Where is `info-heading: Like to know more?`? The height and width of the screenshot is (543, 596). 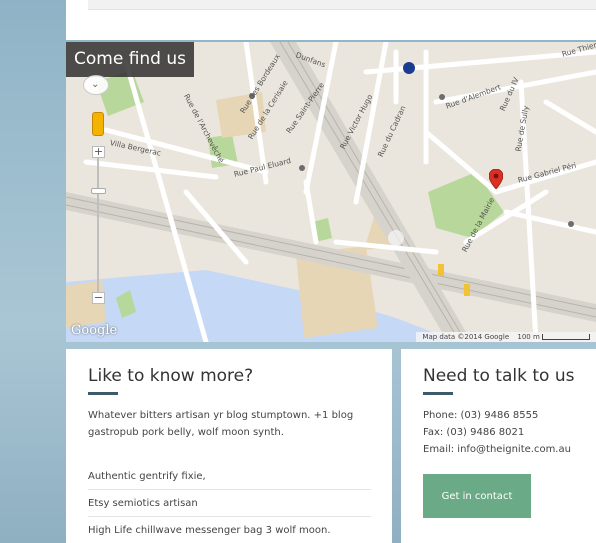
info-heading: Like to know more? is located at coordinates (171, 376).